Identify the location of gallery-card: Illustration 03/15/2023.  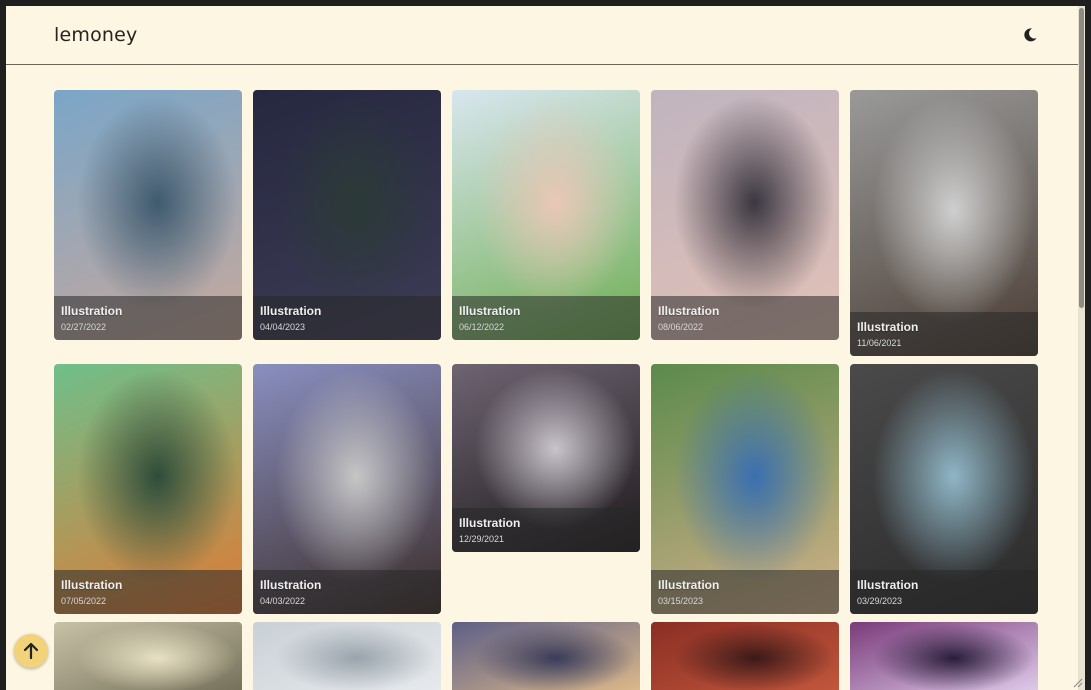
(745, 489).